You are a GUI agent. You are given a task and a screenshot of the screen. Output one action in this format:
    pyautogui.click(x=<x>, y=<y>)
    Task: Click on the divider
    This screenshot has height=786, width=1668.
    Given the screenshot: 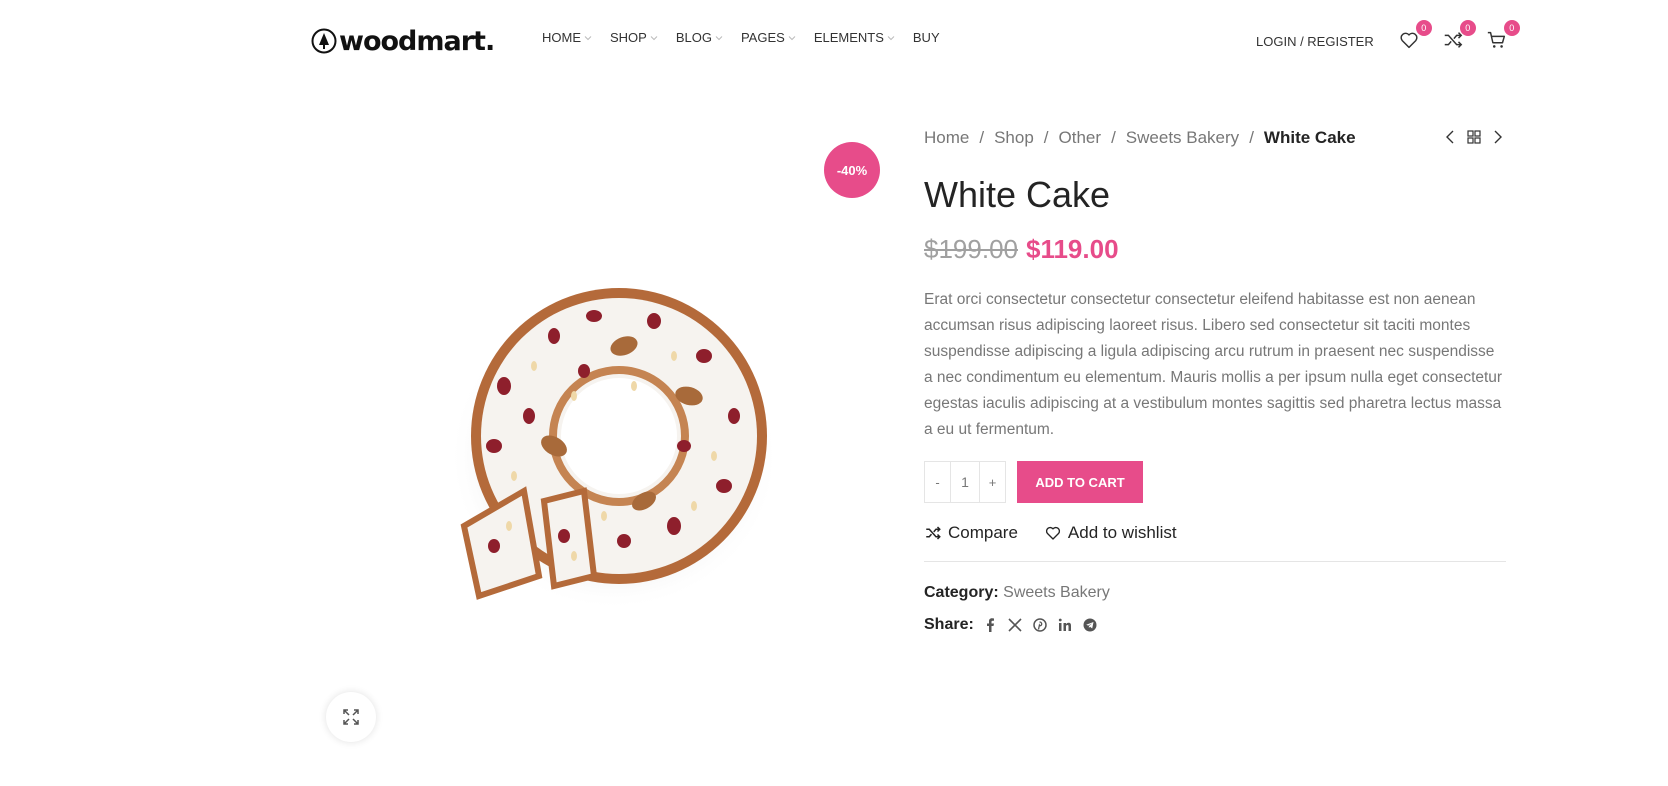 What is the action you would take?
    pyautogui.click(x=1215, y=561)
    